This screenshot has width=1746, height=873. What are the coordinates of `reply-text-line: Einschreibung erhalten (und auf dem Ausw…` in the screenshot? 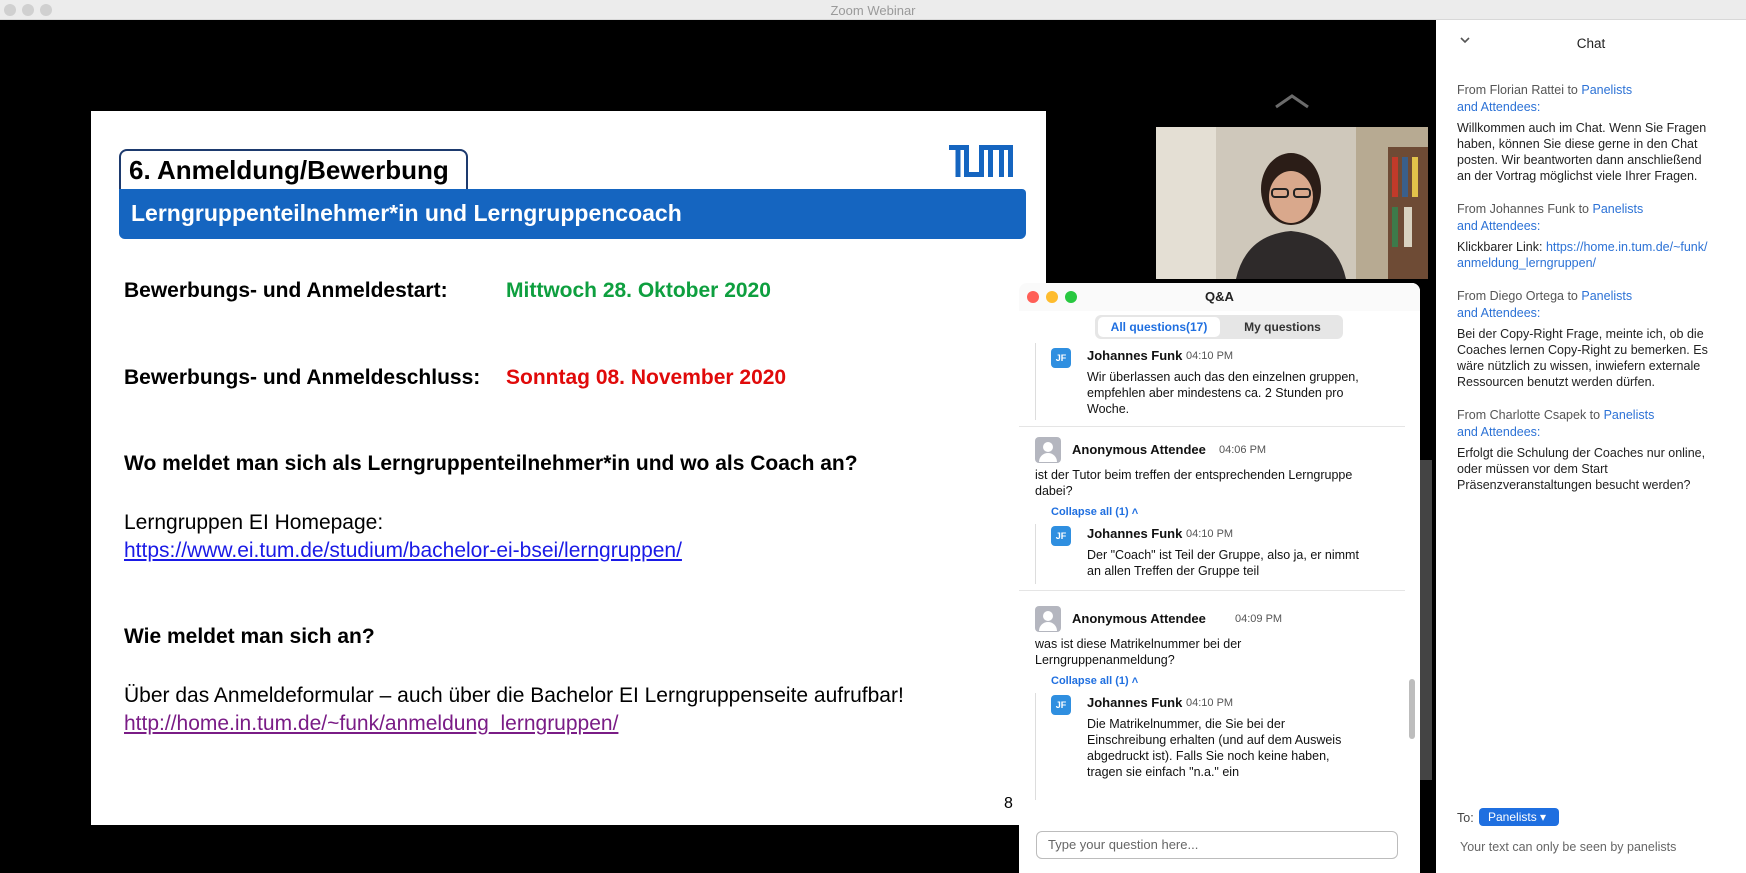 It's located at (1214, 740).